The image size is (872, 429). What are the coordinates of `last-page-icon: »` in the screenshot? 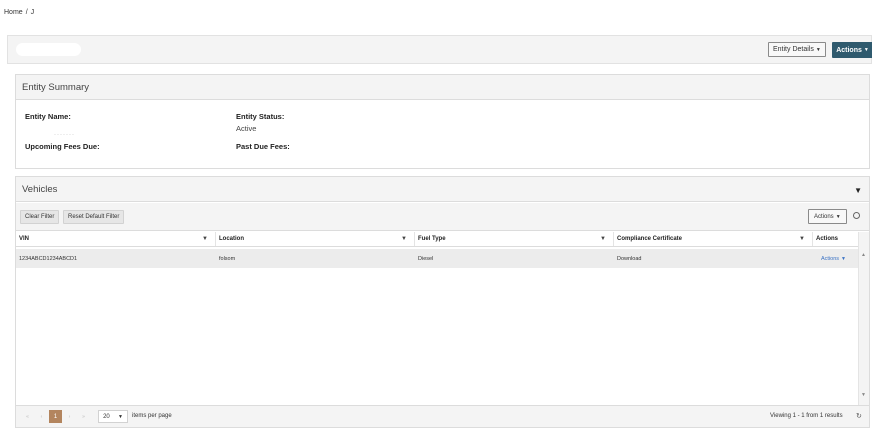 It's located at (83, 416).